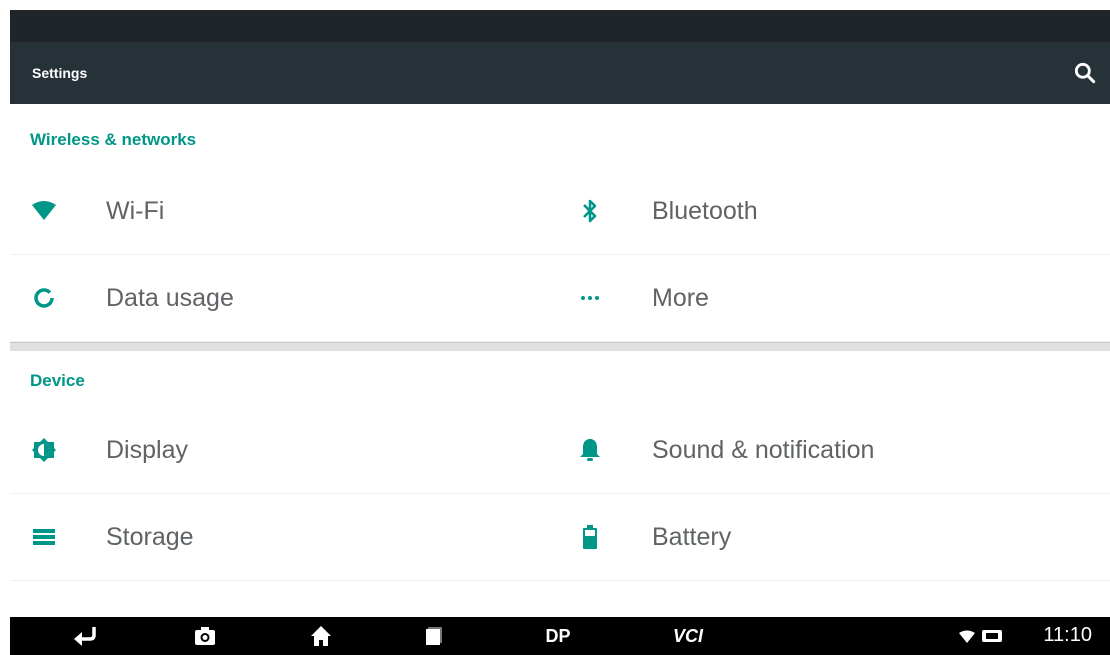 Image resolution: width=1110 pixels, height=655 pixels. What do you see at coordinates (285, 537) in the screenshot?
I see `setting-storage: Storage` at bounding box center [285, 537].